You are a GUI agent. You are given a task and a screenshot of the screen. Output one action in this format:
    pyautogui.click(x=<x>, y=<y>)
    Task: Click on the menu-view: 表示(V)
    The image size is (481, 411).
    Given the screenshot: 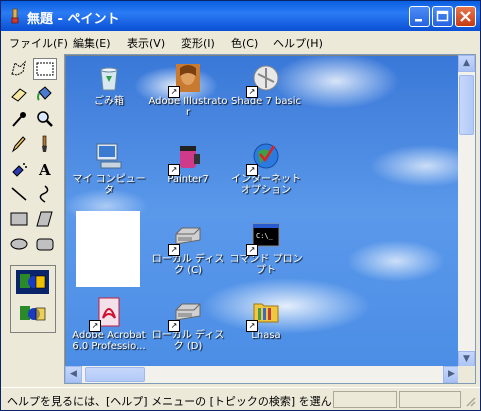 What is the action you would take?
    pyautogui.click(x=146, y=43)
    